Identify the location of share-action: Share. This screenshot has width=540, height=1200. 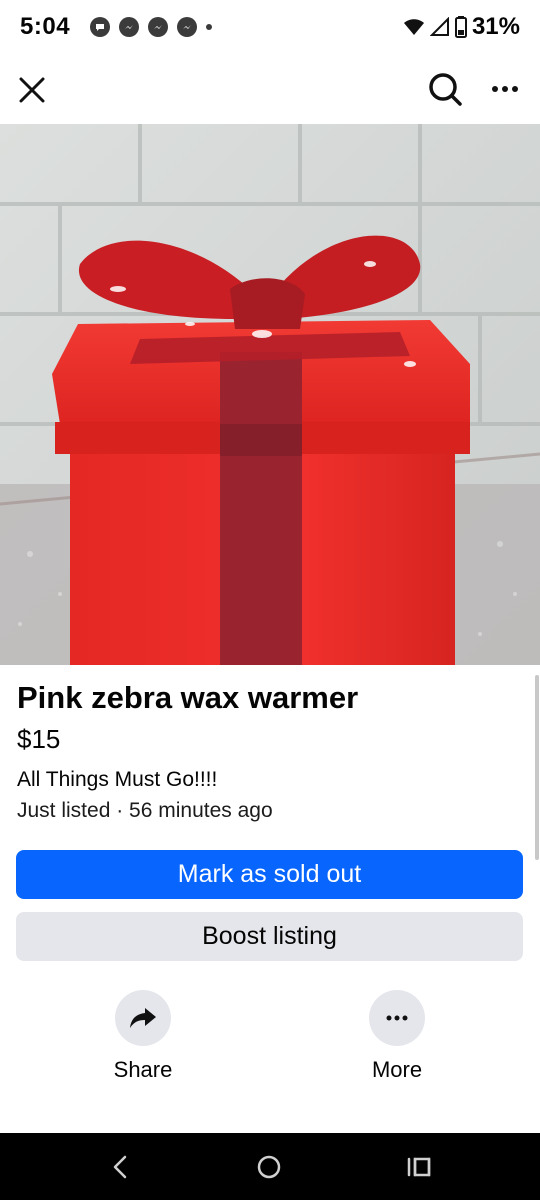
(143, 1036).